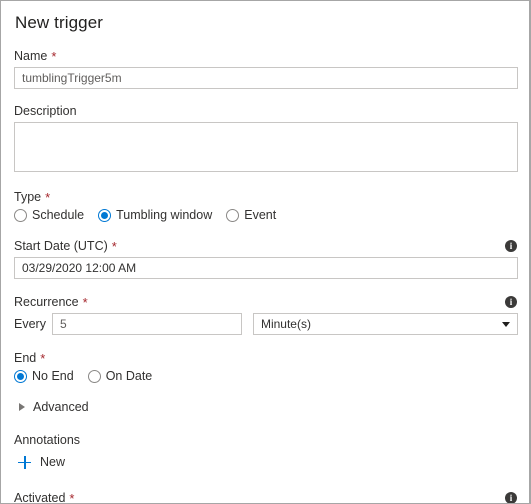 Image resolution: width=531 pixels, height=504 pixels. Describe the element at coordinates (54, 56) in the screenshot. I see `name-required-asterisk: *` at that location.